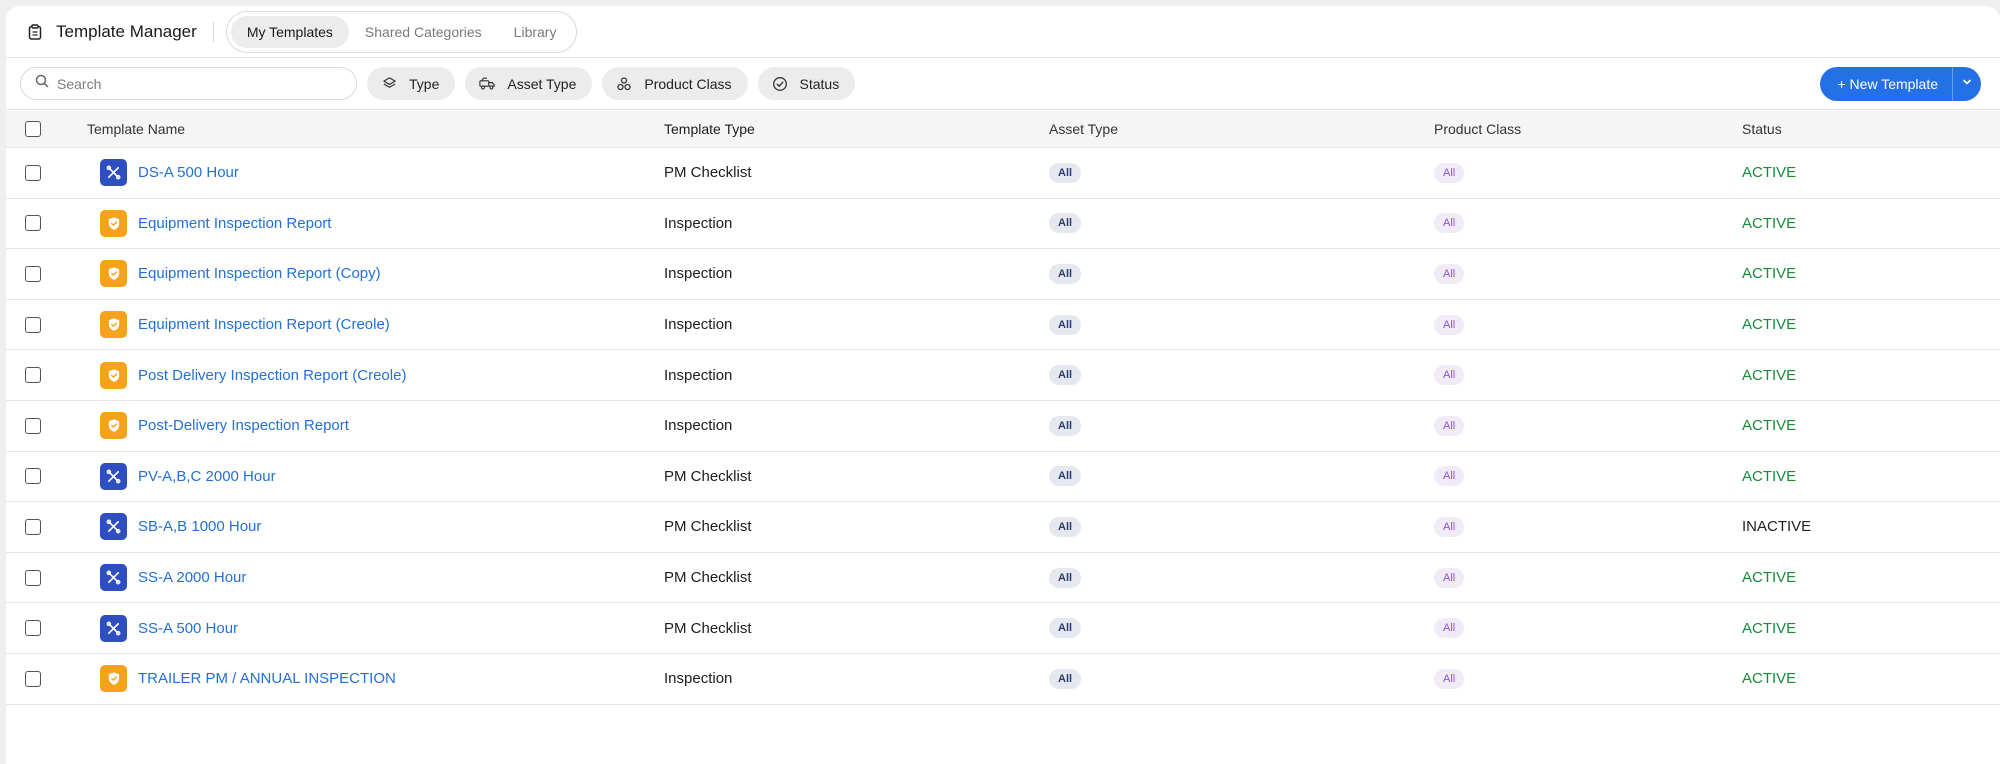 Image resolution: width=2000 pixels, height=764 pixels. I want to click on column-header-template-name: Template Name, so click(375, 129).